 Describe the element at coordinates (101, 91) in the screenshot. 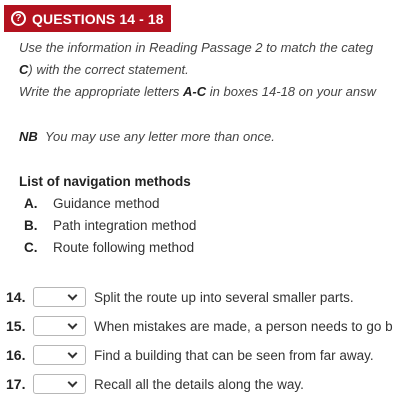

I see `instruction-line-3-start: Write the appropriate letters` at that location.